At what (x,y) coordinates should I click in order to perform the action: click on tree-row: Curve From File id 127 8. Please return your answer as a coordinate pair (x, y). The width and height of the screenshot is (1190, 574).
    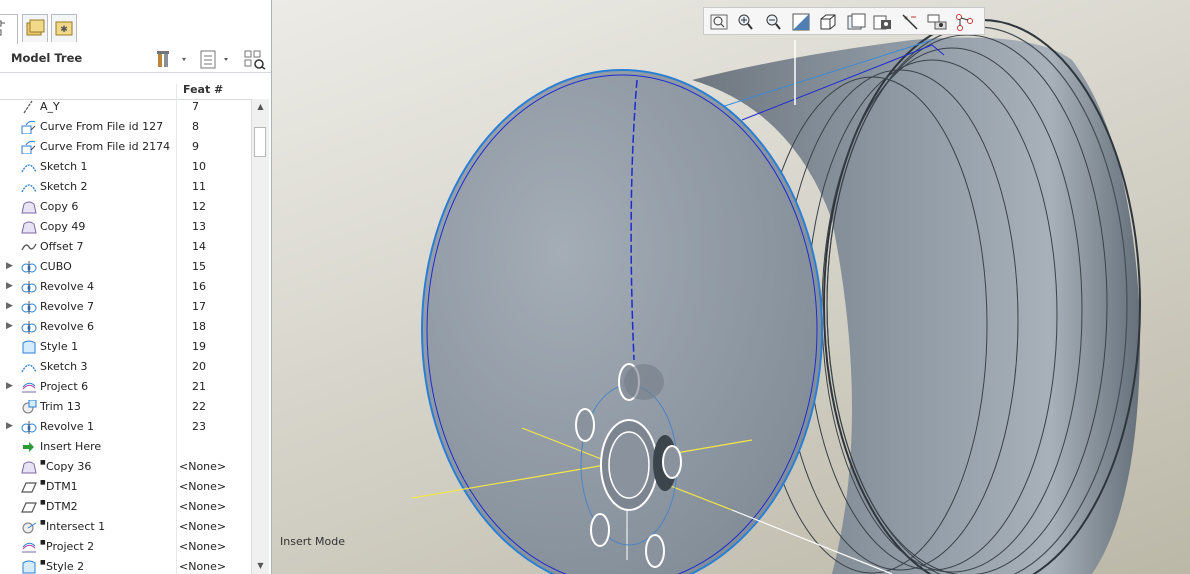
    Looking at the image, I should click on (125, 127).